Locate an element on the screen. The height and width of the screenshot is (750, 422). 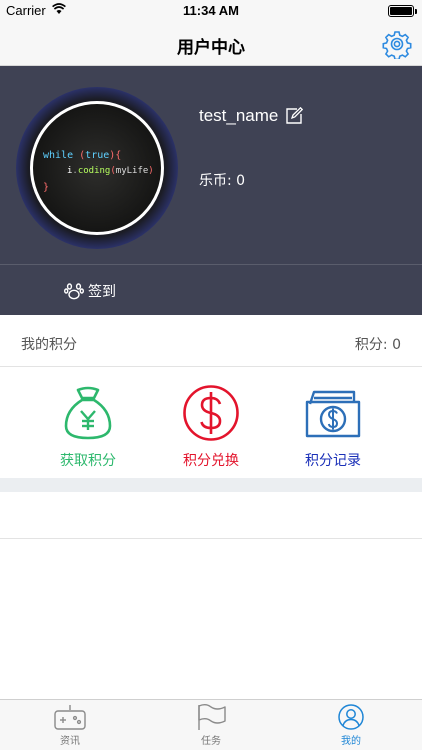
avatar-code-line-2: i.coding(myLife) is located at coordinates (110, 171).